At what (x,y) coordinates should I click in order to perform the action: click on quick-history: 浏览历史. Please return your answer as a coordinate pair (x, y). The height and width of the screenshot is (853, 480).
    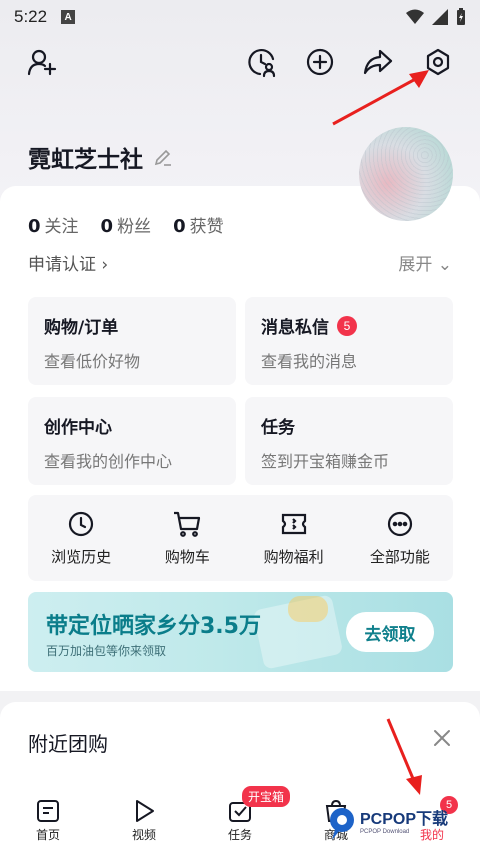
    Looking at the image, I should click on (81, 538).